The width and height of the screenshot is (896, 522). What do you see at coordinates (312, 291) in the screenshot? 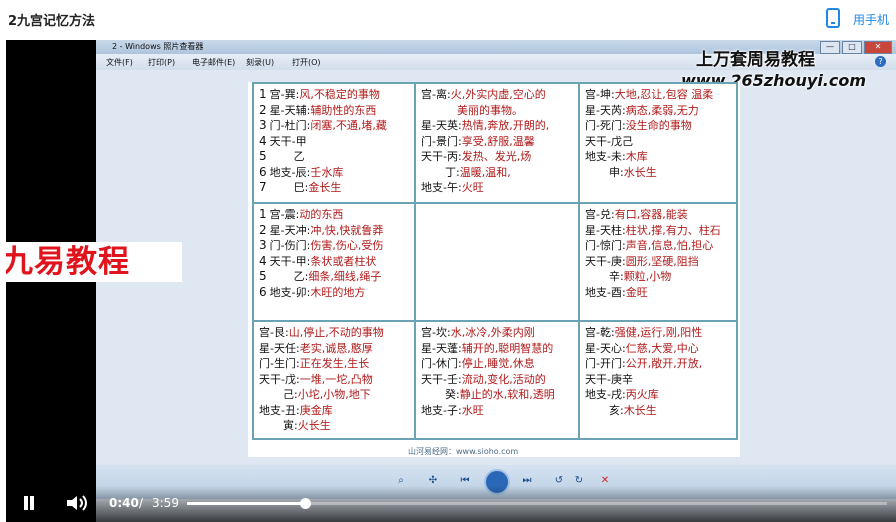
I see `palace-line: 6 地支-卯:木旺的地方` at bounding box center [312, 291].